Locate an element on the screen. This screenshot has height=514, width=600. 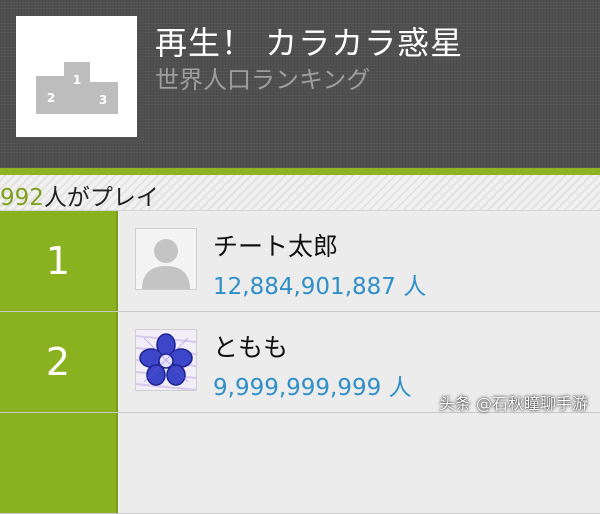
game-title: 再生！ カラカラ惑星 is located at coordinates (309, 43).